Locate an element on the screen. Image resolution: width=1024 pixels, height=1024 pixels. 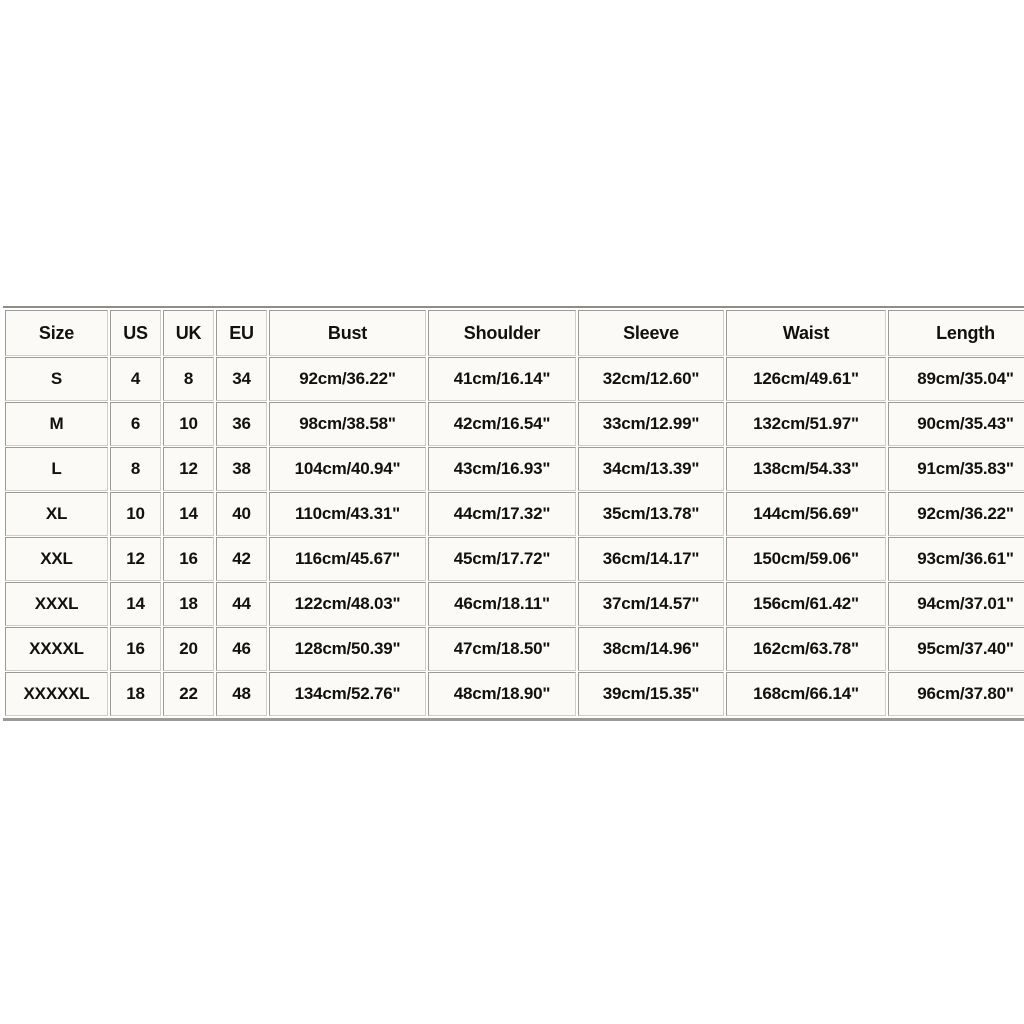
column-header-sleeve: Sleeve is located at coordinates (651, 333).